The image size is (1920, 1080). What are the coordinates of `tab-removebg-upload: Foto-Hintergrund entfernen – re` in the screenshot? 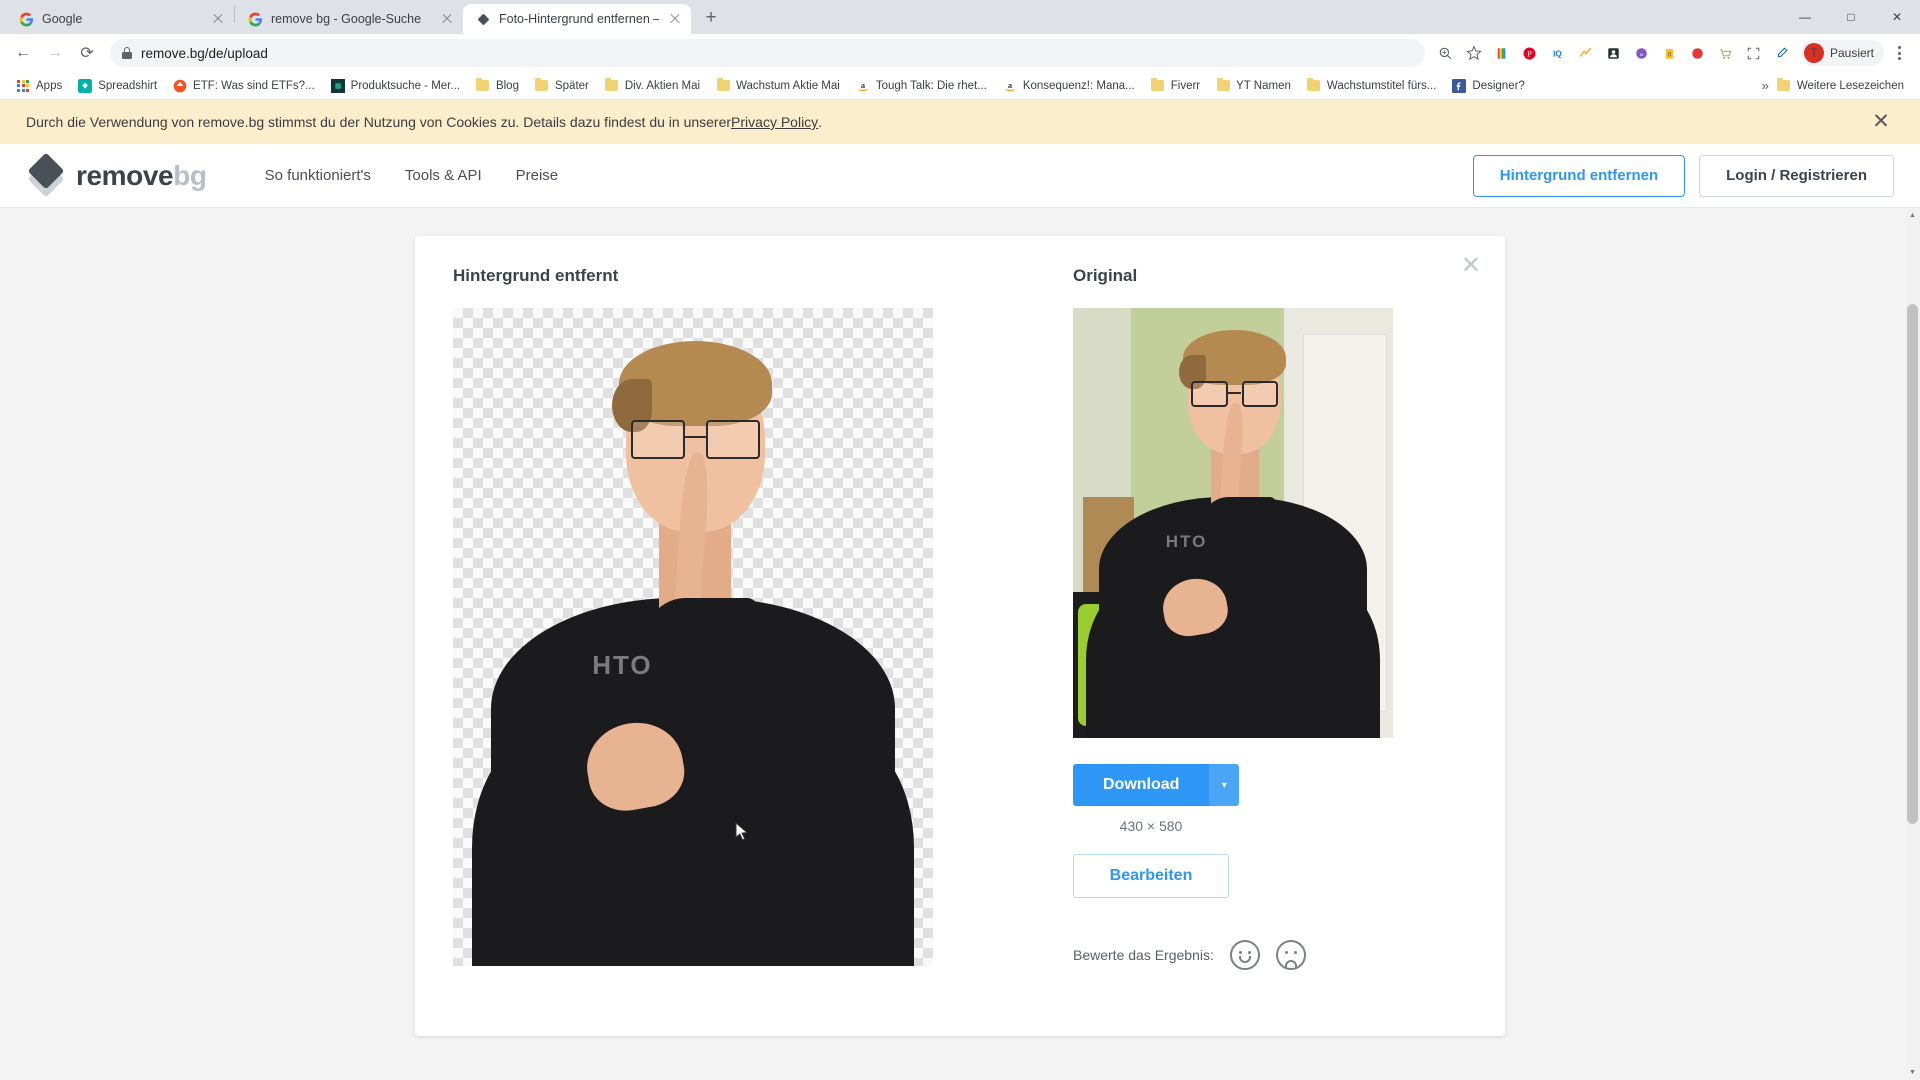 It's located at (577, 19).